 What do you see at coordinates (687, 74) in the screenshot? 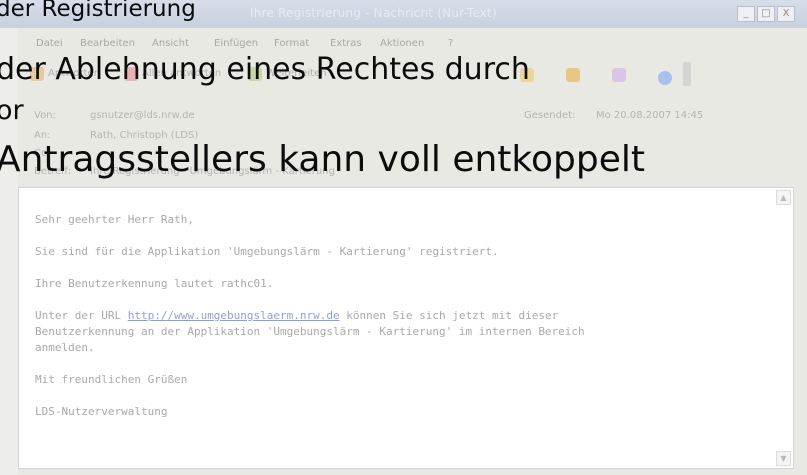
I see `toolbar-grip-icon` at bounding box center [687, 74].